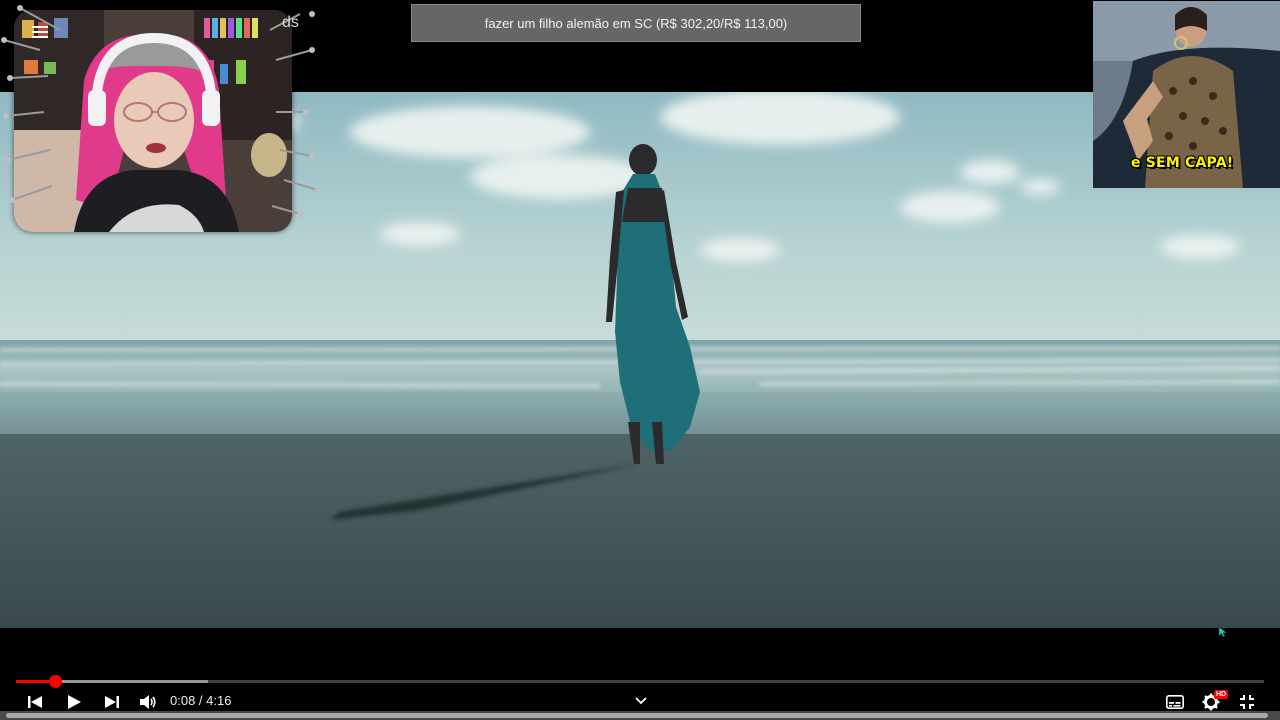  I want to click on chapters-button, so click(641, 701).